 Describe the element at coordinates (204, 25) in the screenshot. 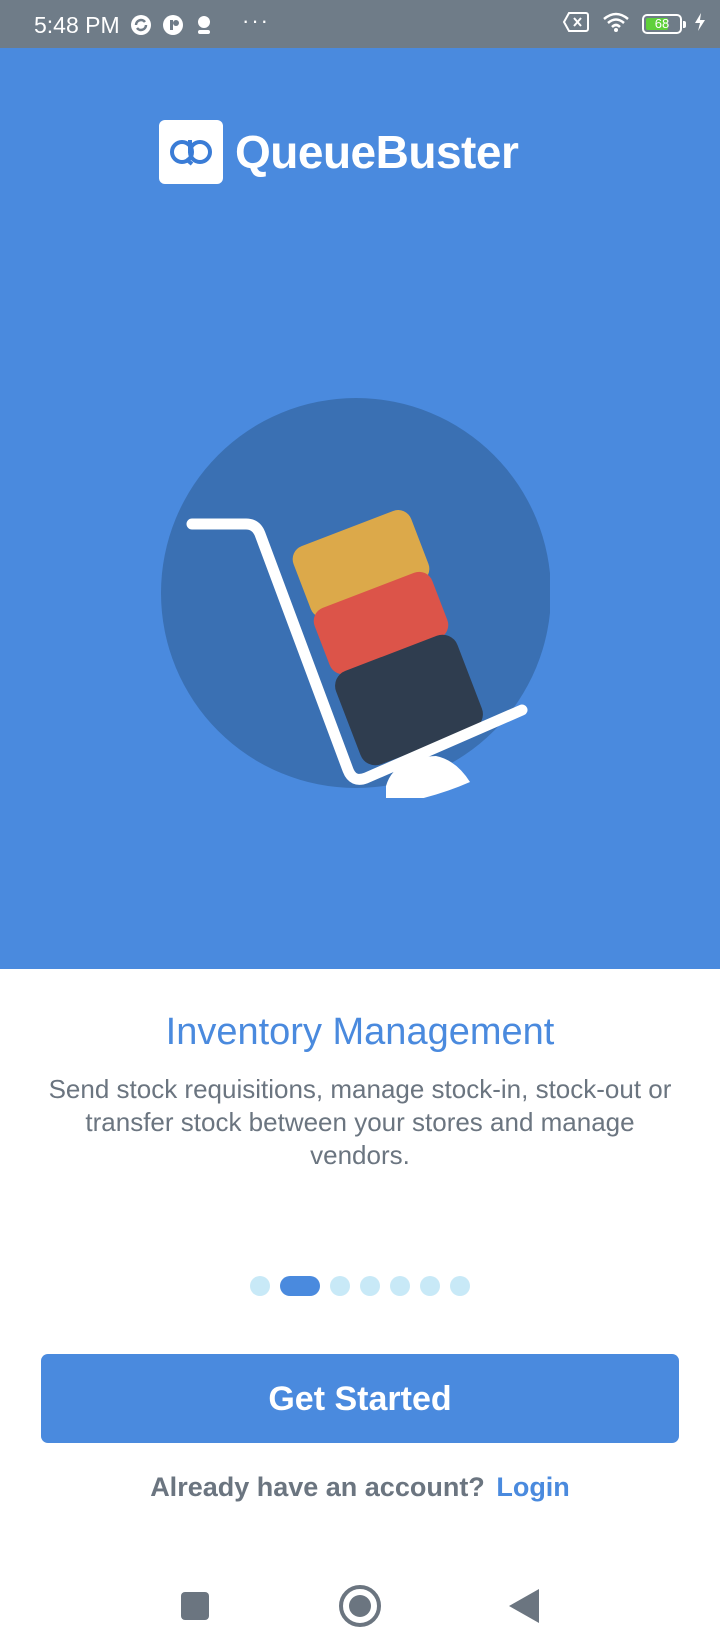

I see `notification-icon` at that location.